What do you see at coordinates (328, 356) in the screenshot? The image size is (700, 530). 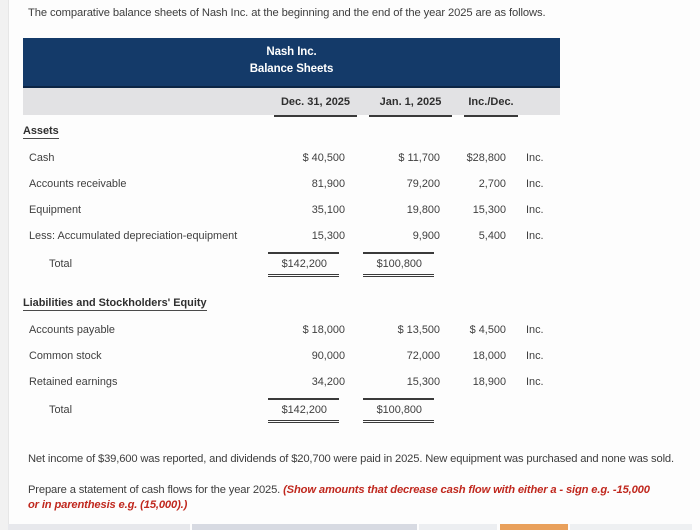 I see `row-value-dec31: 90,000` at bounding box center [328, 356].